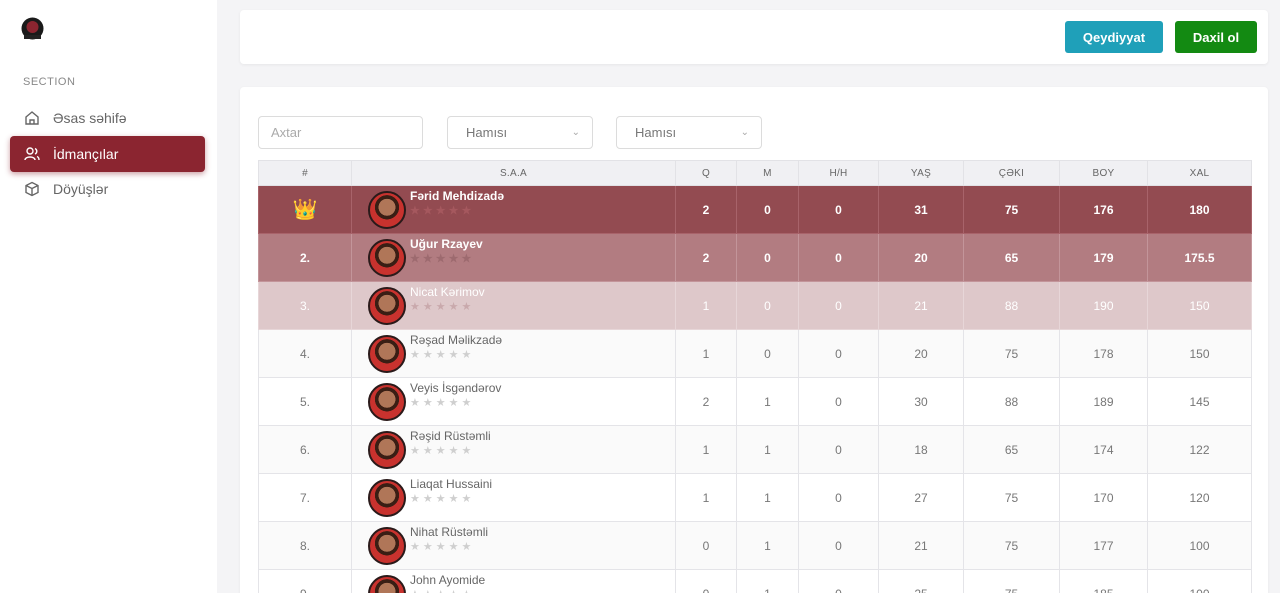 The width and height of the screenshot is (1280, 593). I want to click on rank-cell: 8., so click(305, 545).